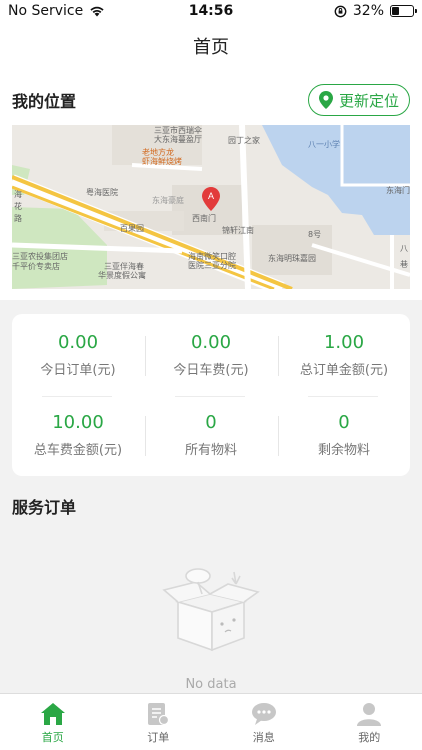 The height and width of the screenshot is (750, 422). Describe the element at coordinates (18, 218) in the screenshot. I see `map-label: 路` at that location.